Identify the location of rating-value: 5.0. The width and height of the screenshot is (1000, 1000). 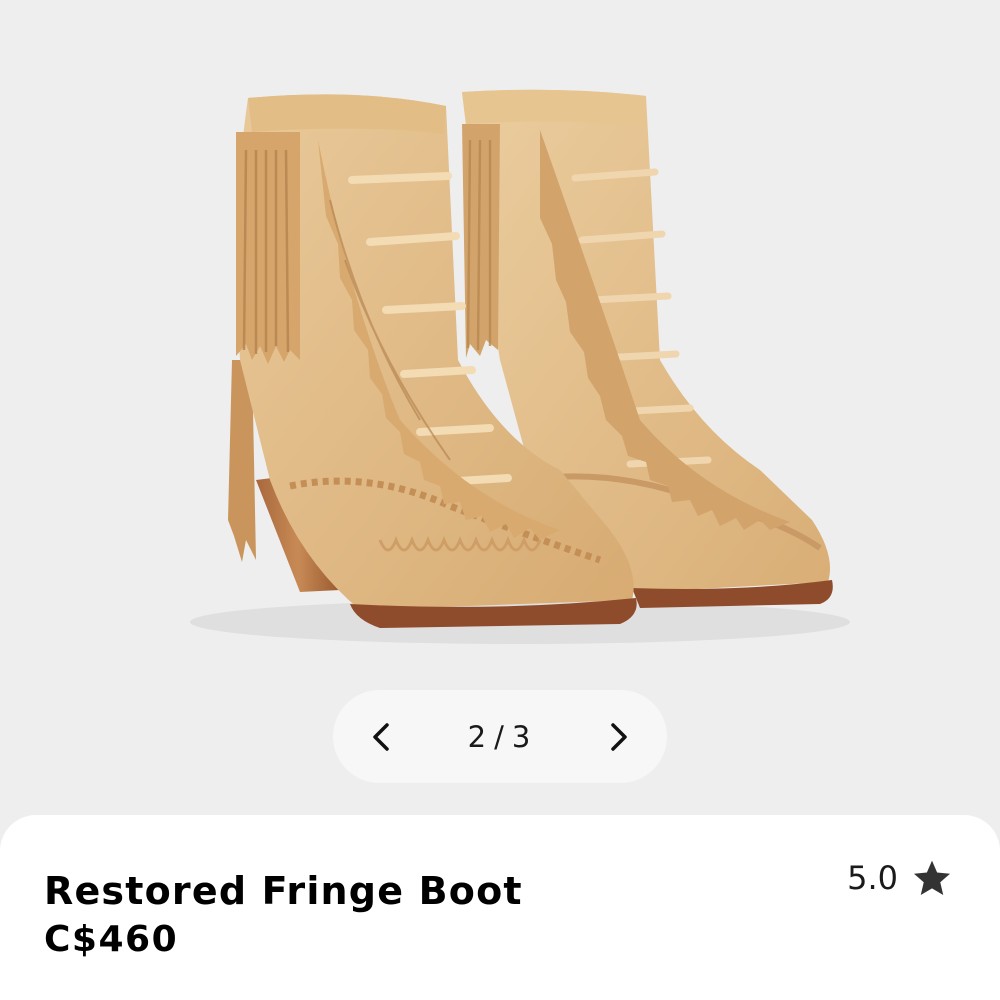
(872, 878).